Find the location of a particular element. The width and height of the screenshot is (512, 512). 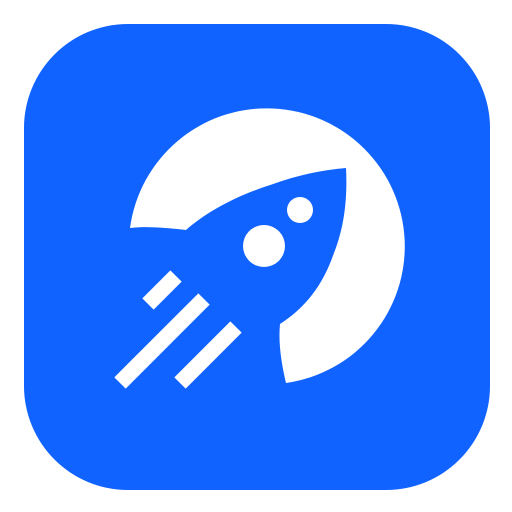

rocket-window-small is located at coordinates (300, 210).